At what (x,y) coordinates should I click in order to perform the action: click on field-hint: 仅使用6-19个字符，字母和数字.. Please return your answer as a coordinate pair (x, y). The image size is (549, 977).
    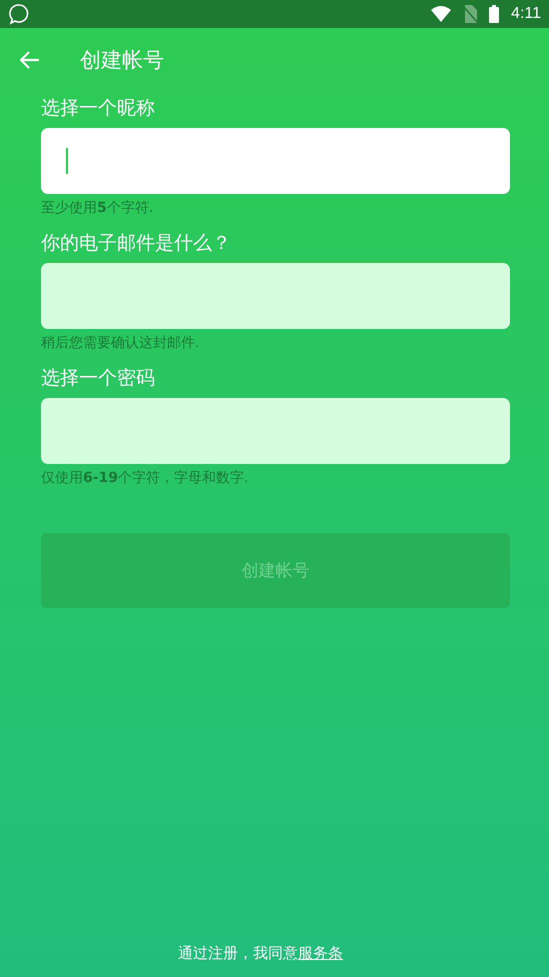
    Looking at the image, I should click on (145, 478).